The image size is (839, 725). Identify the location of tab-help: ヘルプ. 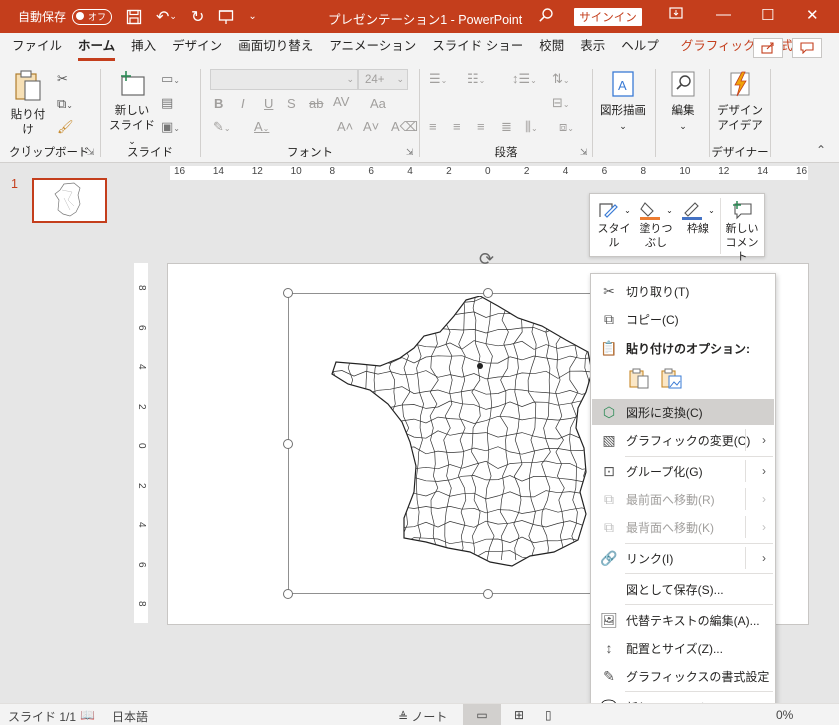
(640, 49).